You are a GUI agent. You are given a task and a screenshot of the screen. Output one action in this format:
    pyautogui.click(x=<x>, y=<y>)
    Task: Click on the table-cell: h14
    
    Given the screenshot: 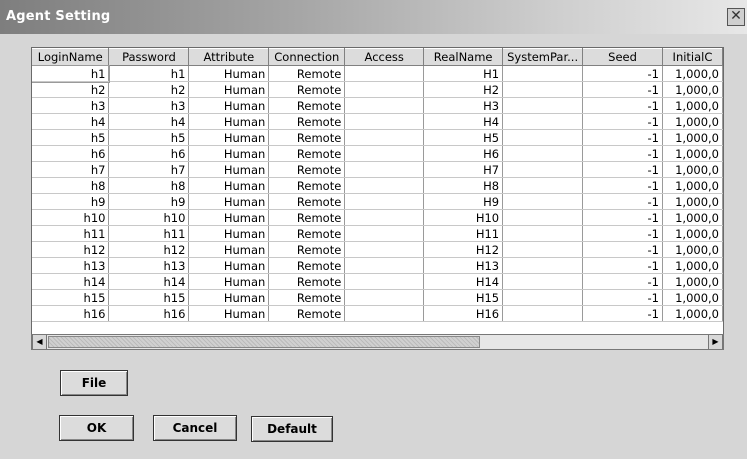 What is the action you would take?
    pyautogui.click(x=149, y=281)
    